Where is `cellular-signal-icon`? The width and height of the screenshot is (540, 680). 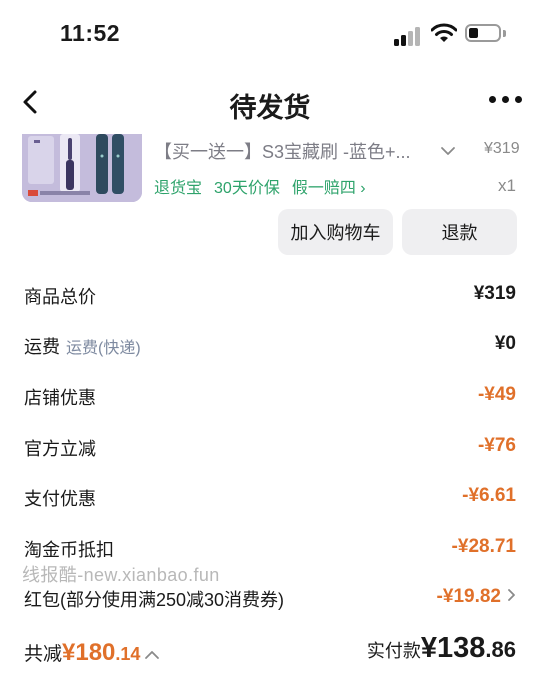
cellular-signal-icon is located at coordinates (409, 35).